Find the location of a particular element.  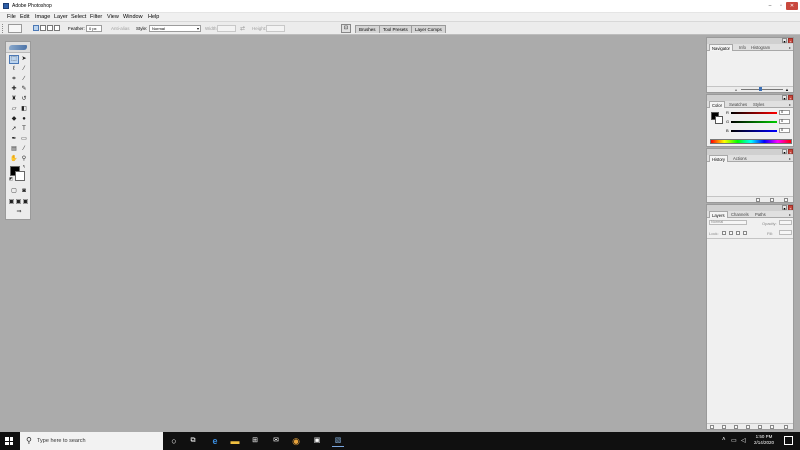

blend-mode-select: Normal is located at coordinates (728, 222).